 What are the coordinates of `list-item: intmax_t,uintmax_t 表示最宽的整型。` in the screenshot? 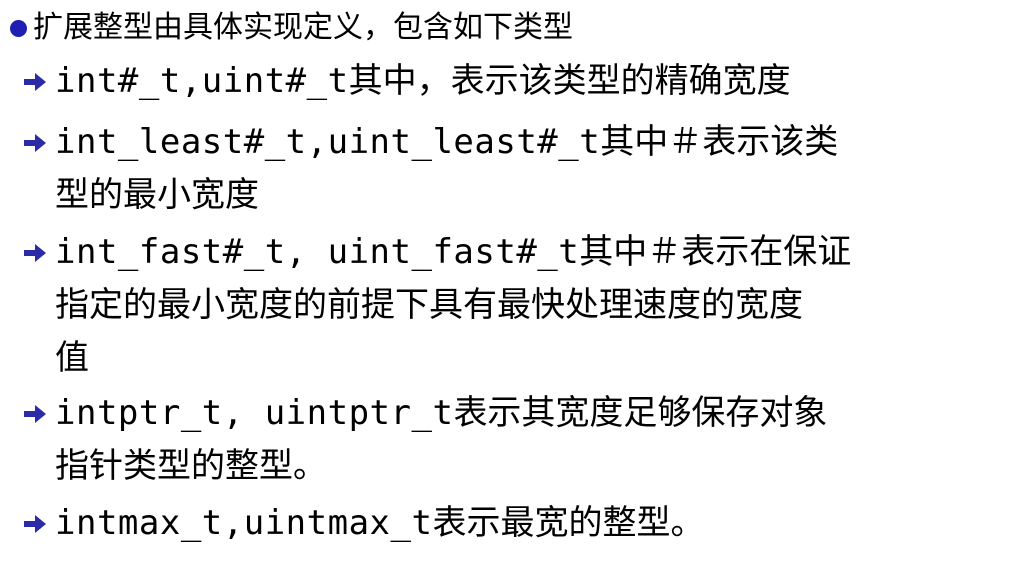 It's located at (509, 523).